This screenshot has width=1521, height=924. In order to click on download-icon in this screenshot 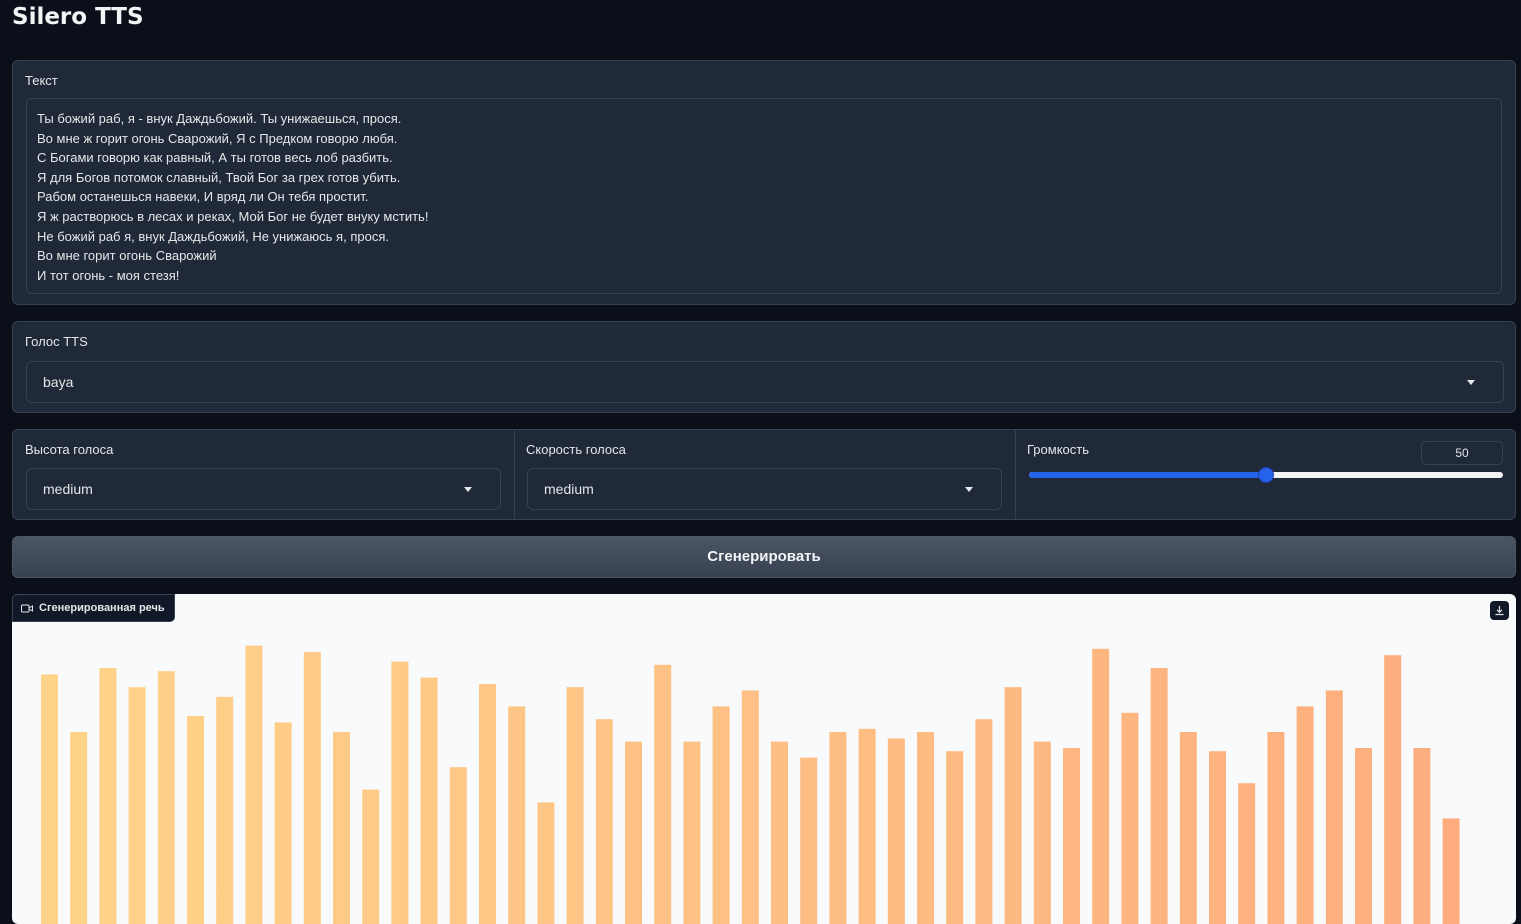, I will do `click(1499, 611)`.